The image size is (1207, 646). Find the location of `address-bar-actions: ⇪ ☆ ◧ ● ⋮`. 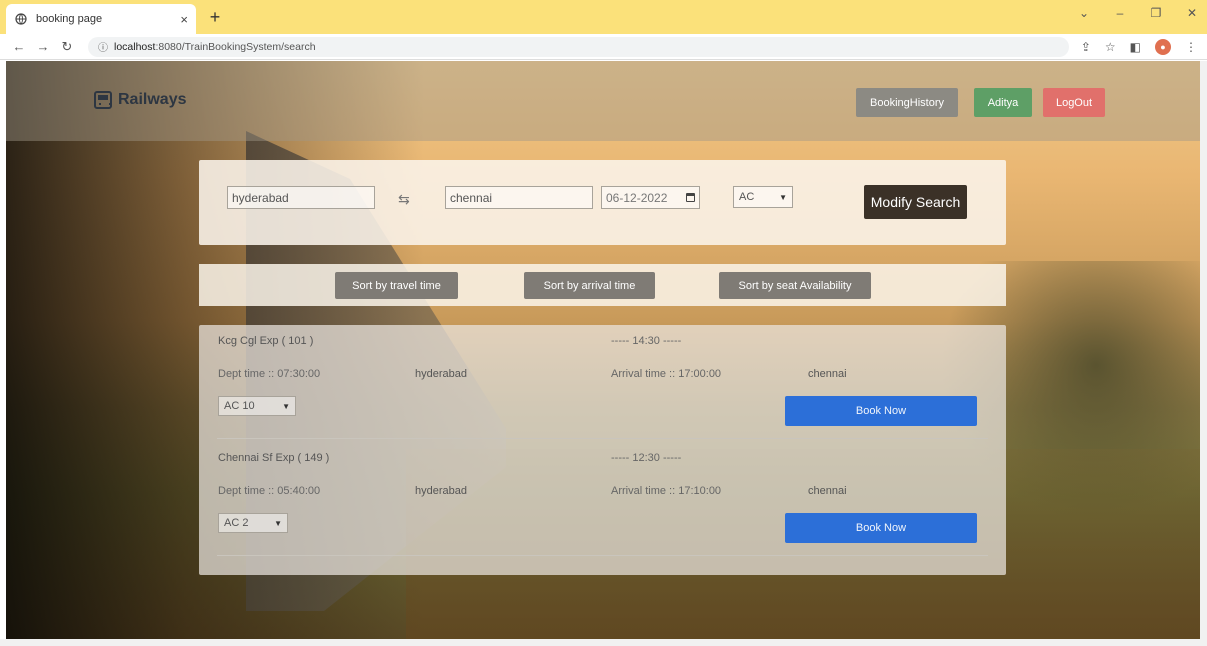

address-bar-actions: ⇪ ☆ ◧ ● ⋮ is located at coordinates (1139, 46).